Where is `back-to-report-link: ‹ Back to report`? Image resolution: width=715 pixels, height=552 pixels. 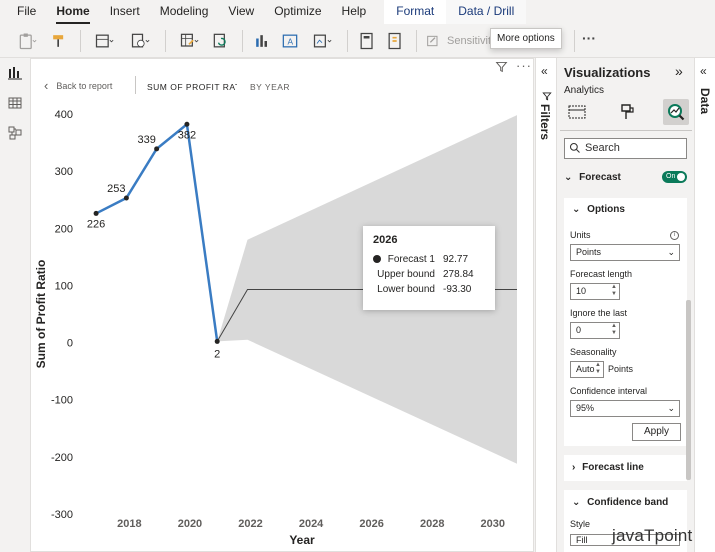 back-to-report-link: ‹ Back to report is located at coordinates (78, 85).